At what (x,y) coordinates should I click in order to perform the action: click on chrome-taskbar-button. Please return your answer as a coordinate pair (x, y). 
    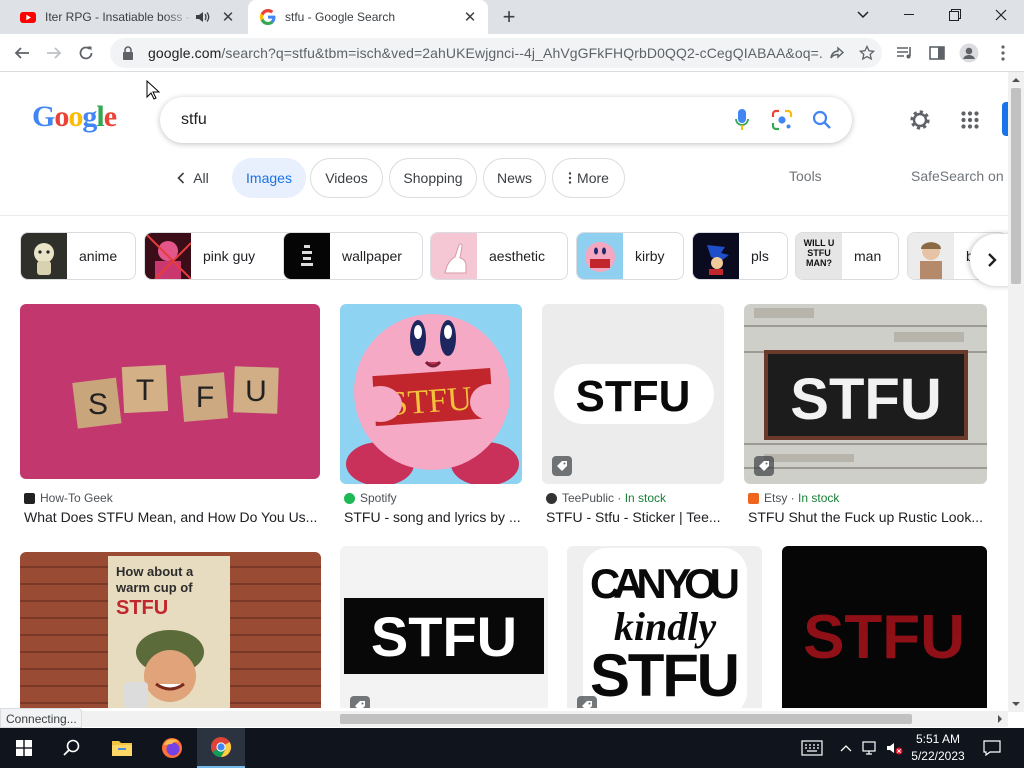
    Looking at the image, I should click on (221, 748).